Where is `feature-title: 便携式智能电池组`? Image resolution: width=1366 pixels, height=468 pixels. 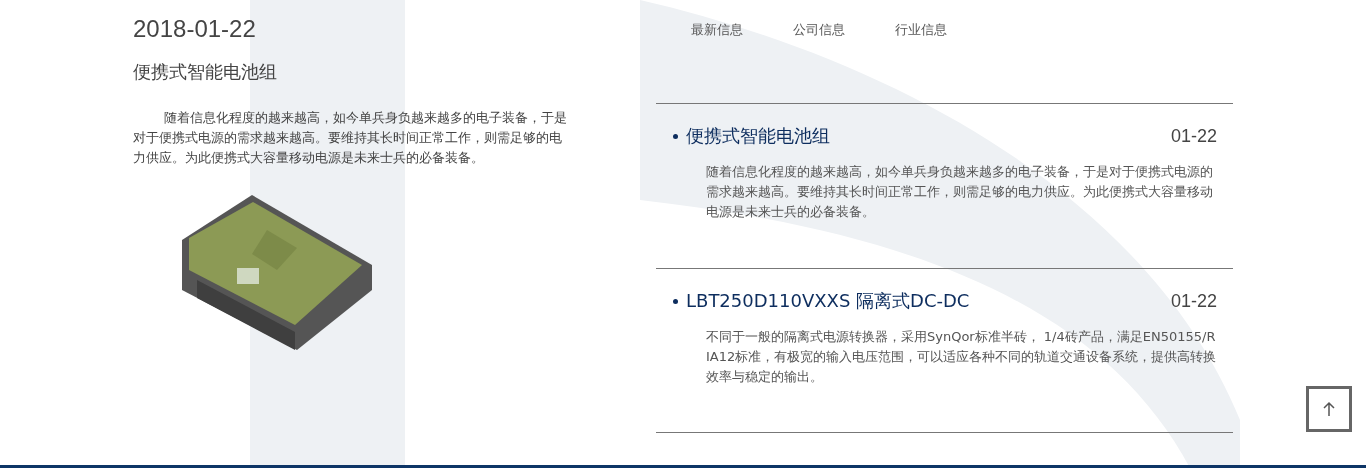 feature-title: 便携式智能电池组 is located at coordinates (205, 72).